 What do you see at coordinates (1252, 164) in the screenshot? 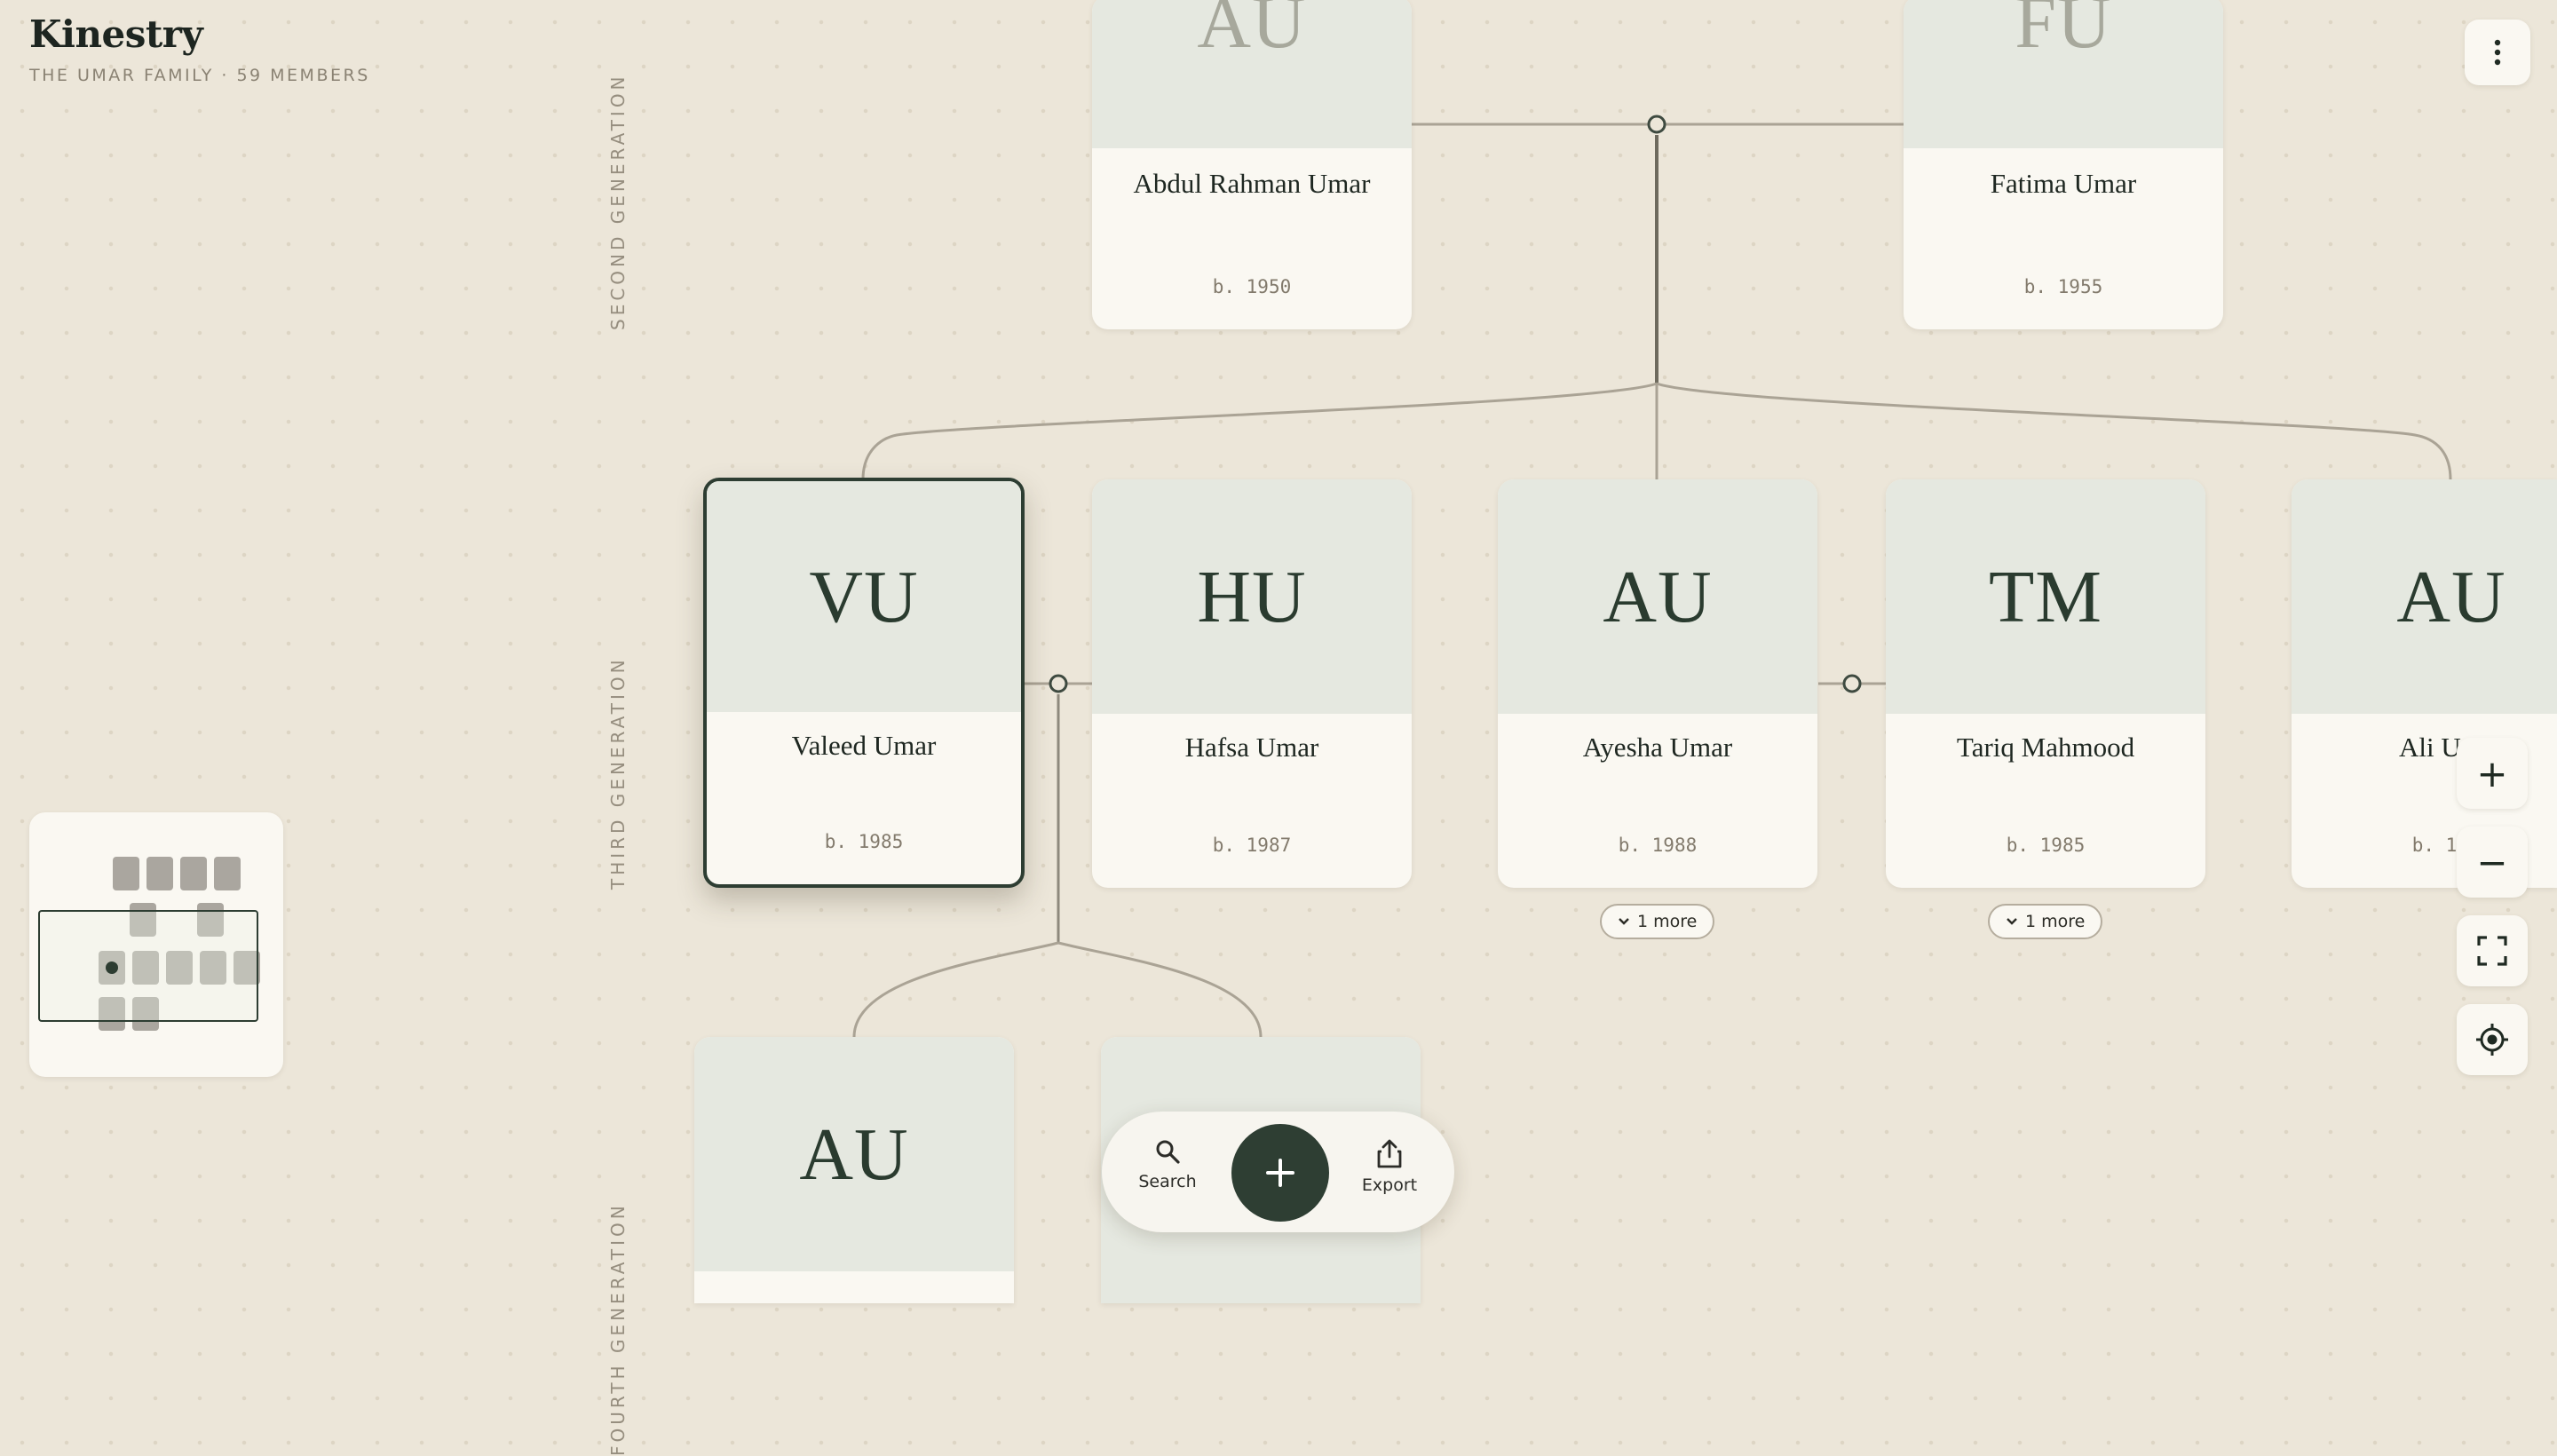
I see `person-card-abdul-rahman-umar: AU Abdul Rahman Umar b. 1950` at bounding box center [1252, 164].